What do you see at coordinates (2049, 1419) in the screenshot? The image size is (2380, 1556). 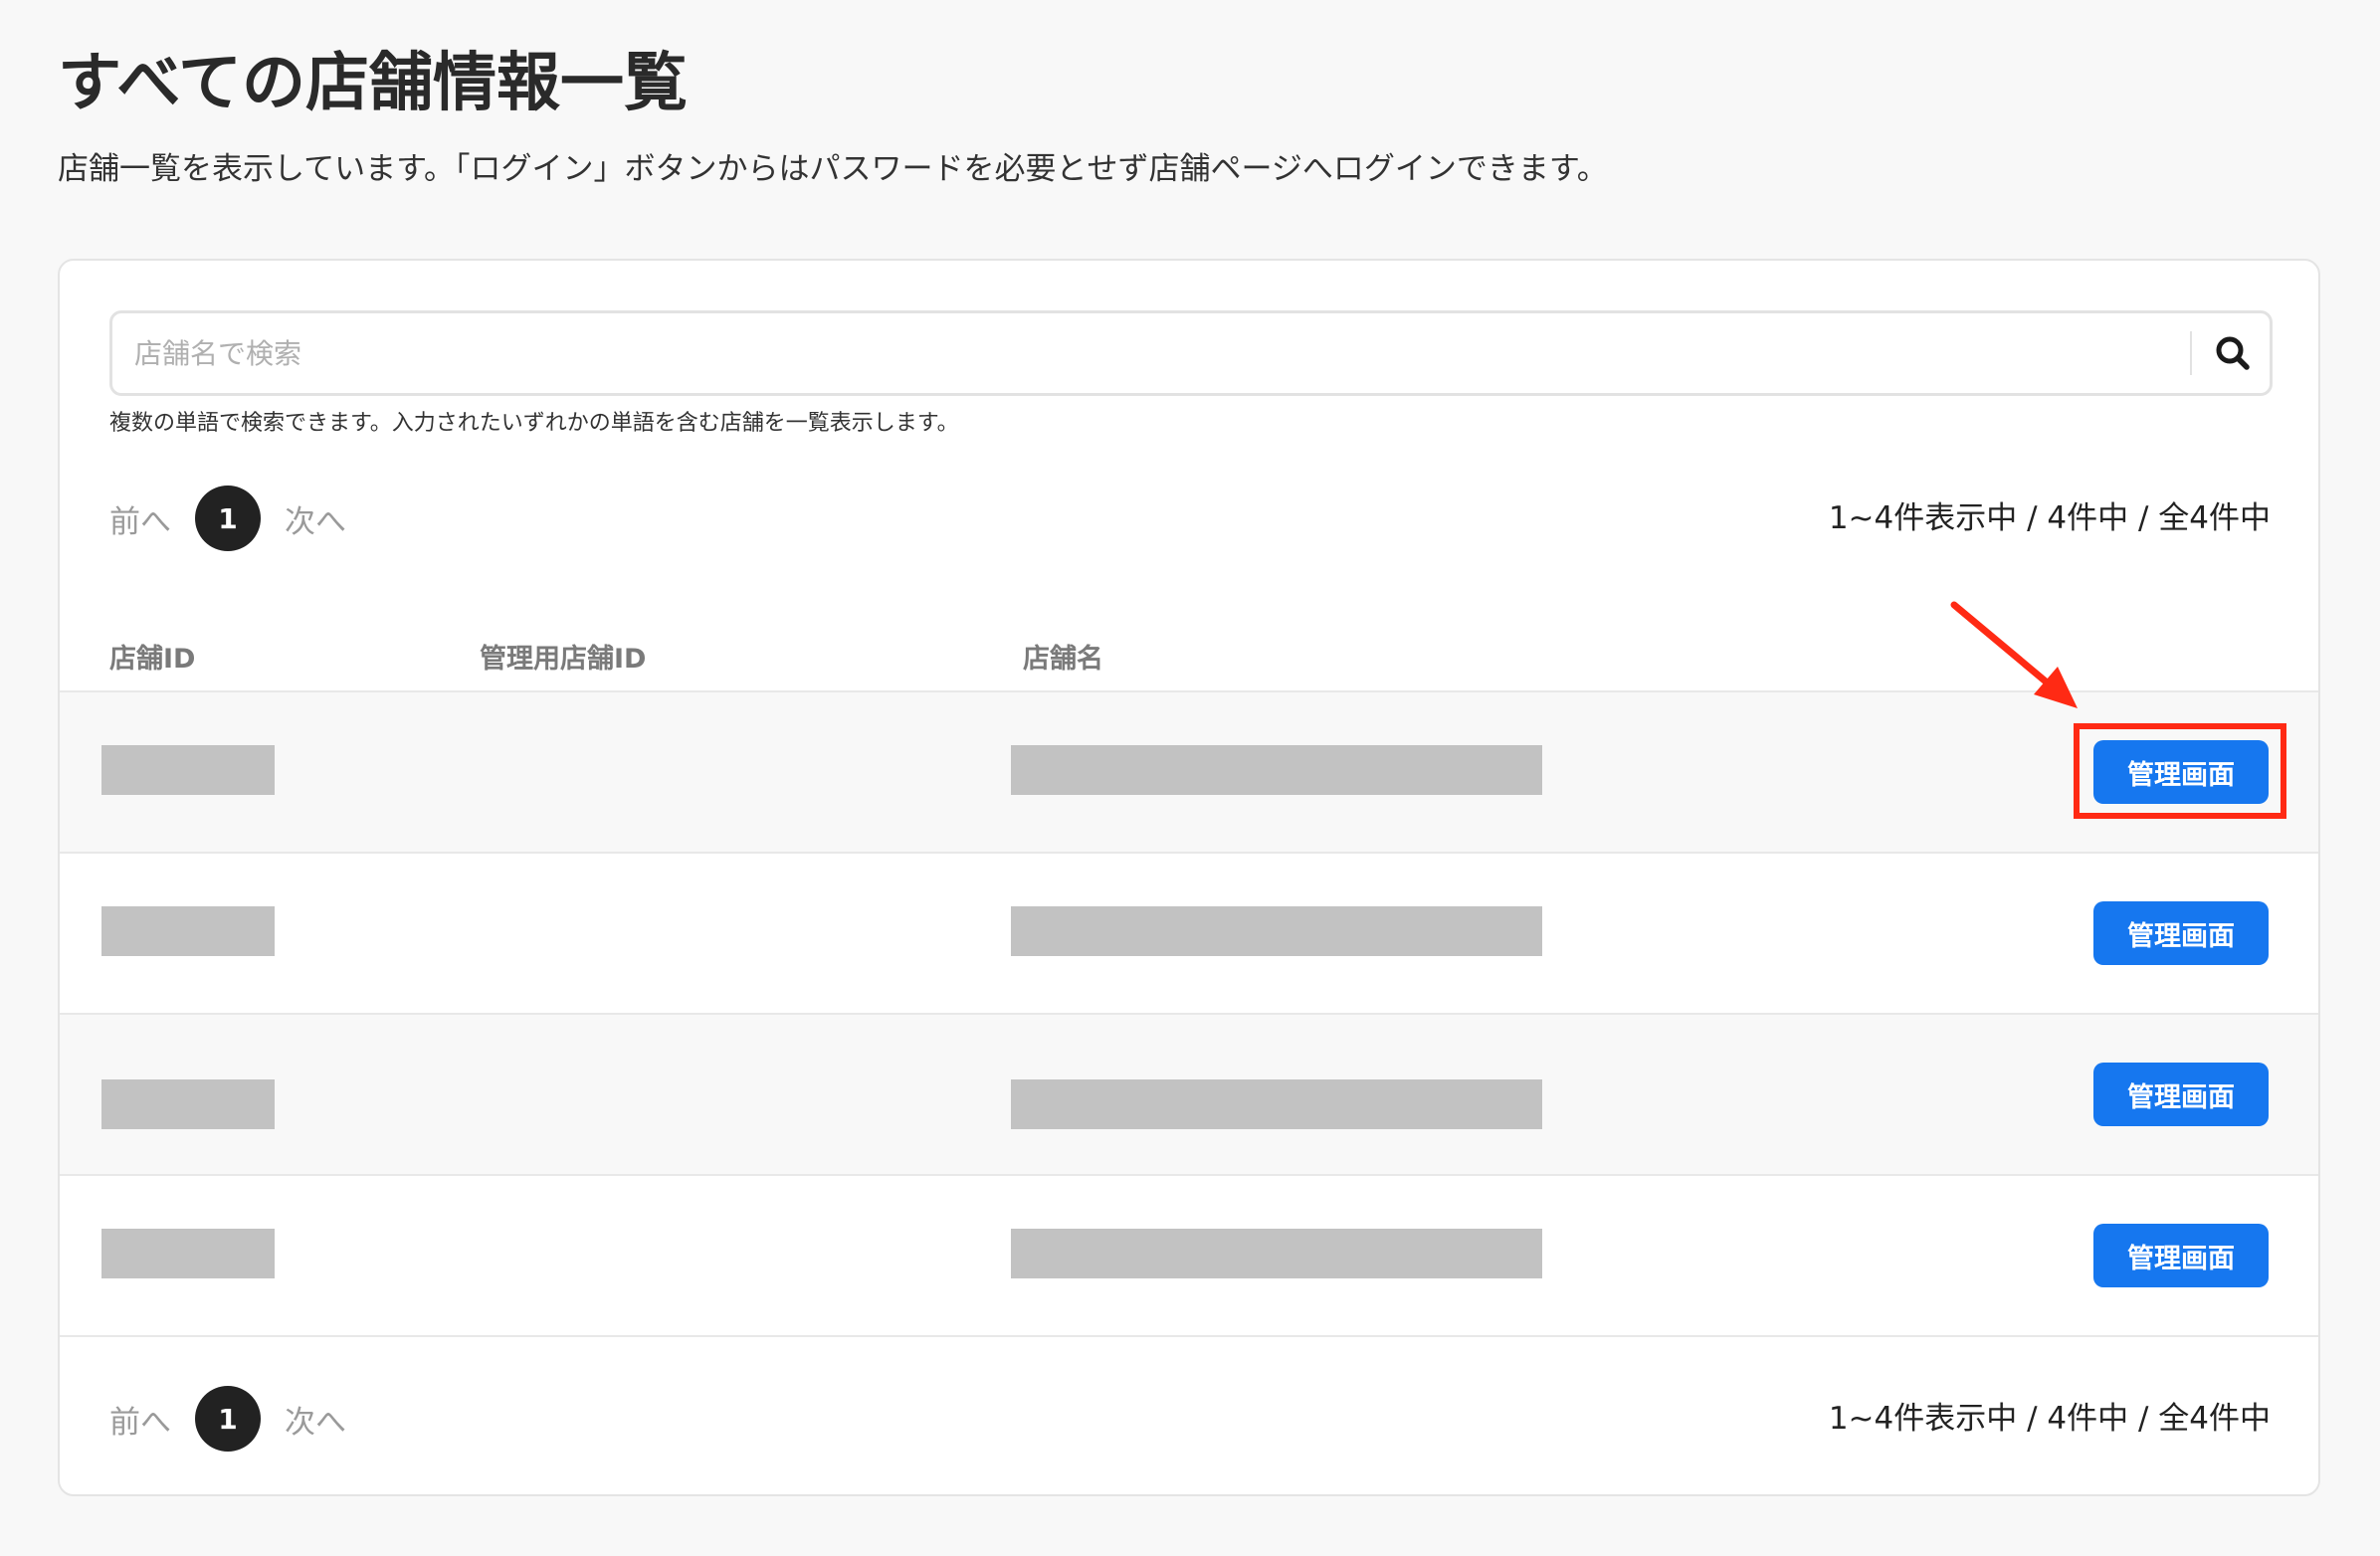 I see `result-count-bottom: 1~4件表示中 / 4件中 / 全4件中` at bounding box center [2049, 1419].